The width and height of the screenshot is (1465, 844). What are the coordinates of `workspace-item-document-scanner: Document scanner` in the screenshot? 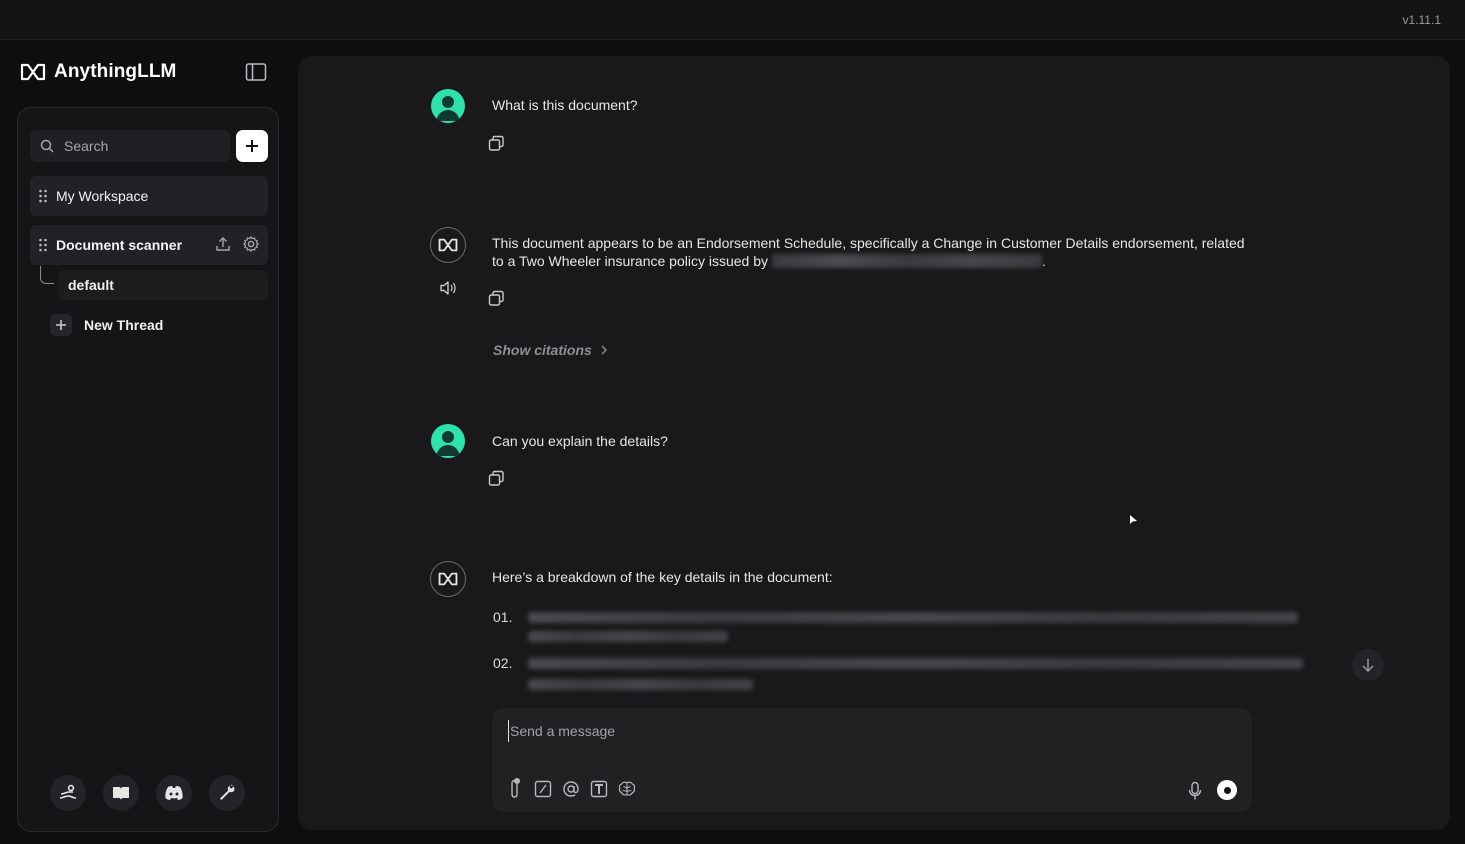 It's located at (149, 245).